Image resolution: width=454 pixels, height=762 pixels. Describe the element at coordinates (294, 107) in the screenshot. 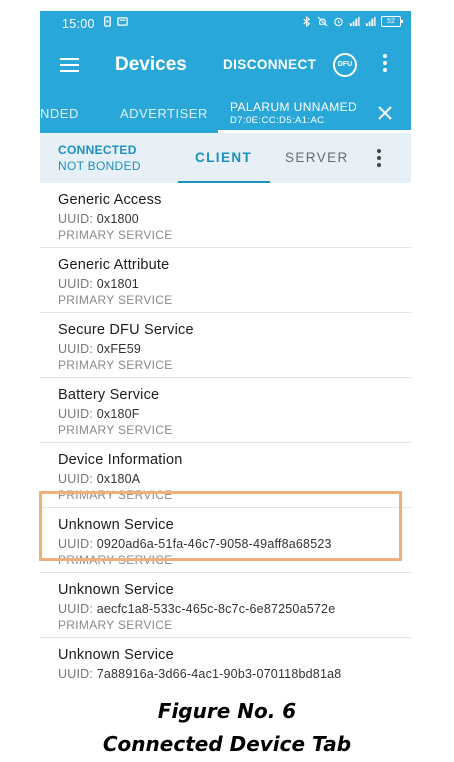

I see `device-name: PALARUM UNNAMED` at that location.